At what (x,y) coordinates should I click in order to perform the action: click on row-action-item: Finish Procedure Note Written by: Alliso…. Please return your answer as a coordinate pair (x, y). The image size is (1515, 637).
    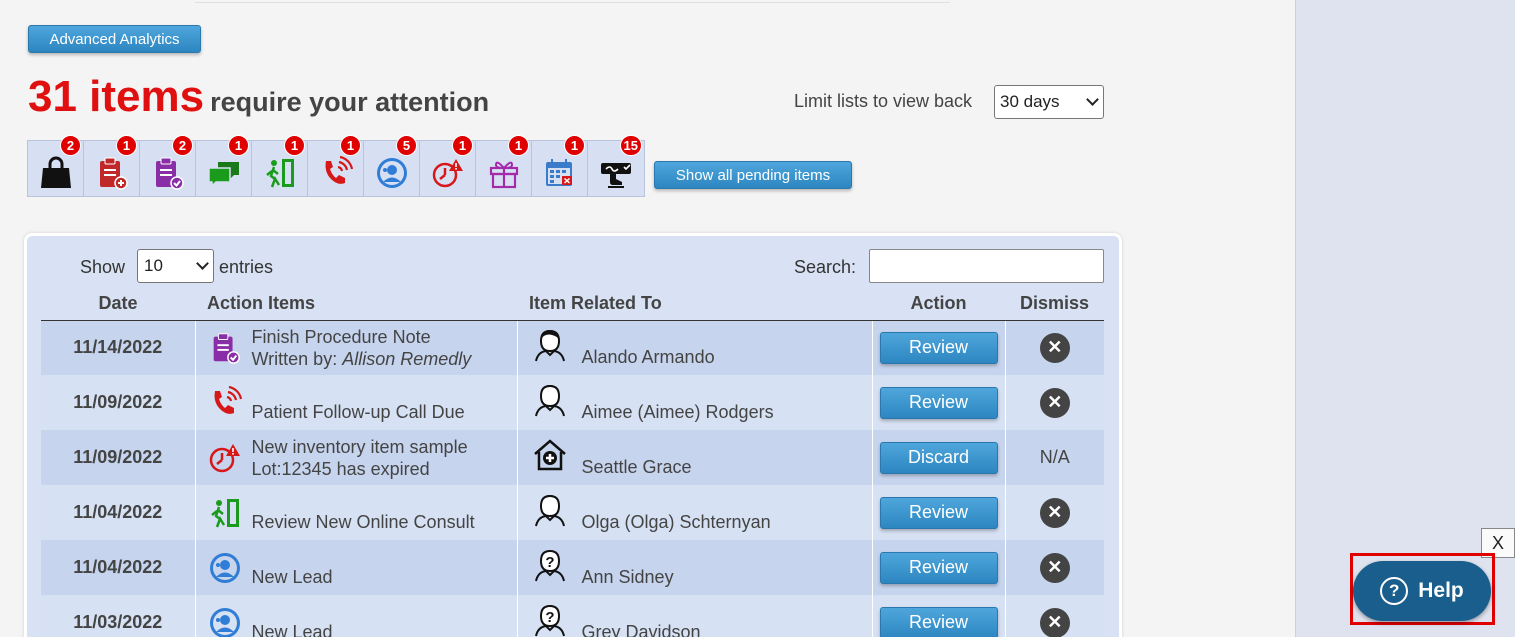
    Looking at the image, I should click on (356, 347).